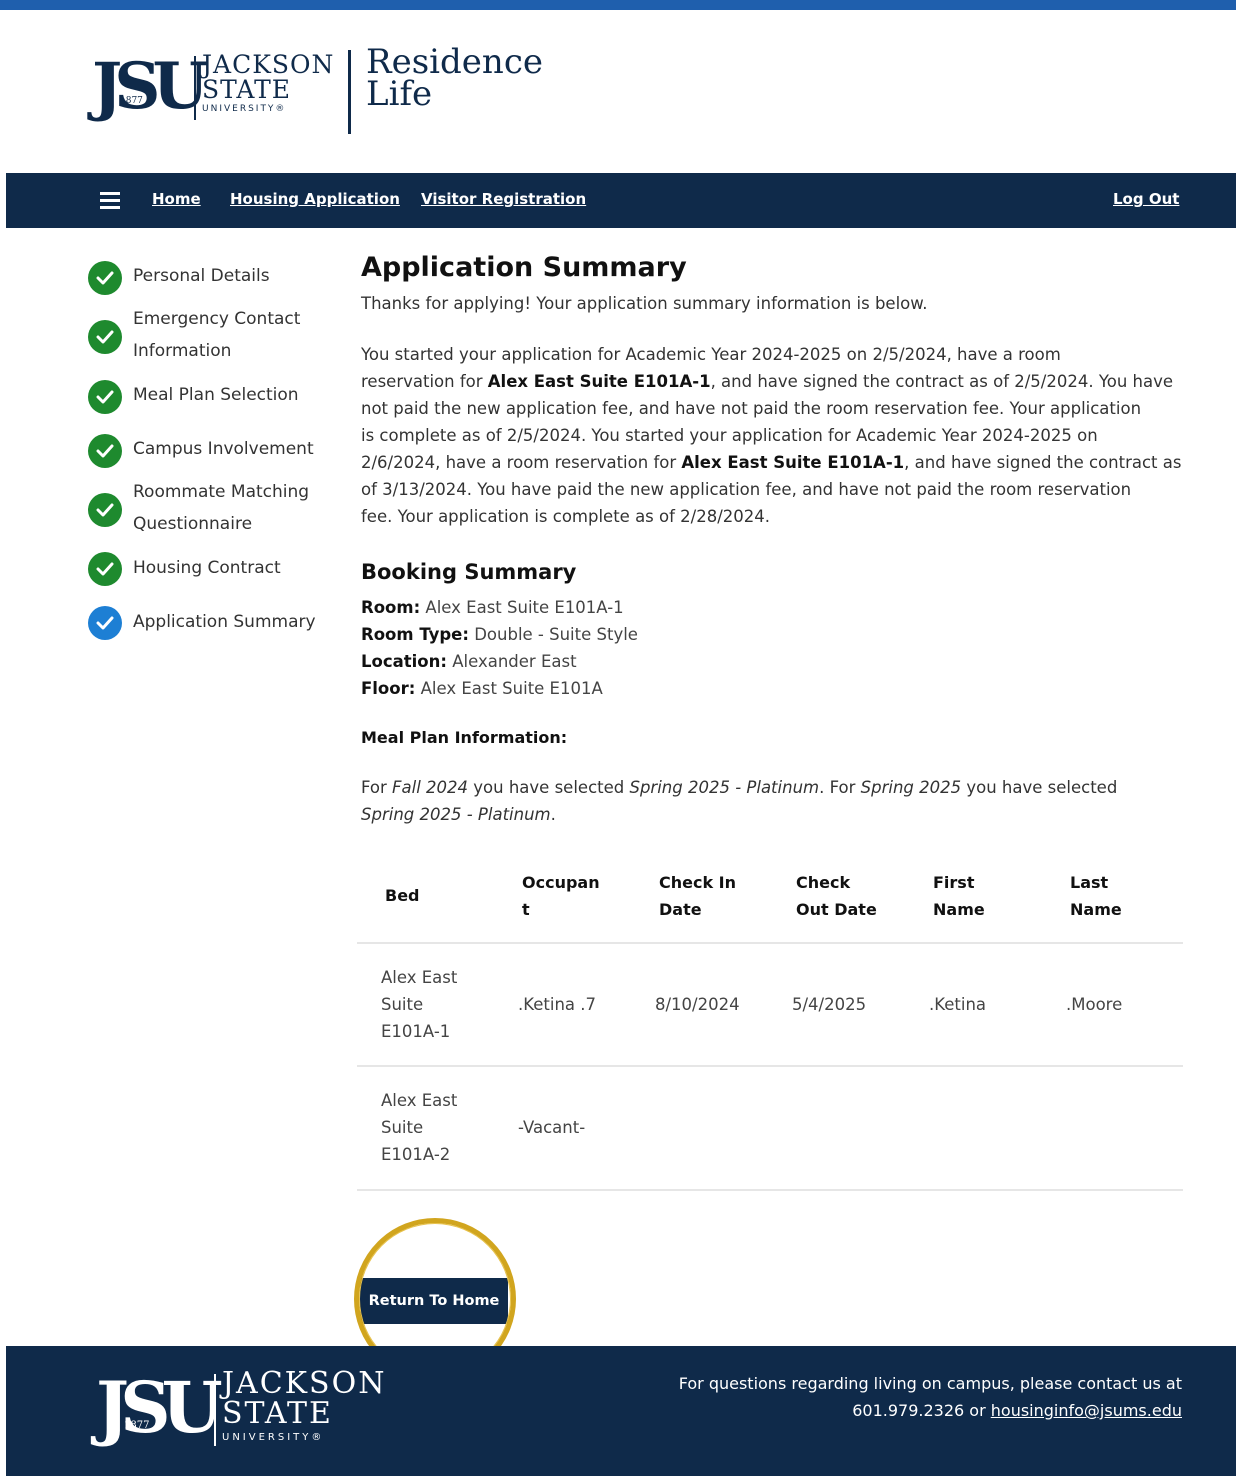 This screenshot has width=1236, height=1476. Describe the element at coordinates (221, 492) in the screenshot. I see `step-label: Roommate Matching` at that location.